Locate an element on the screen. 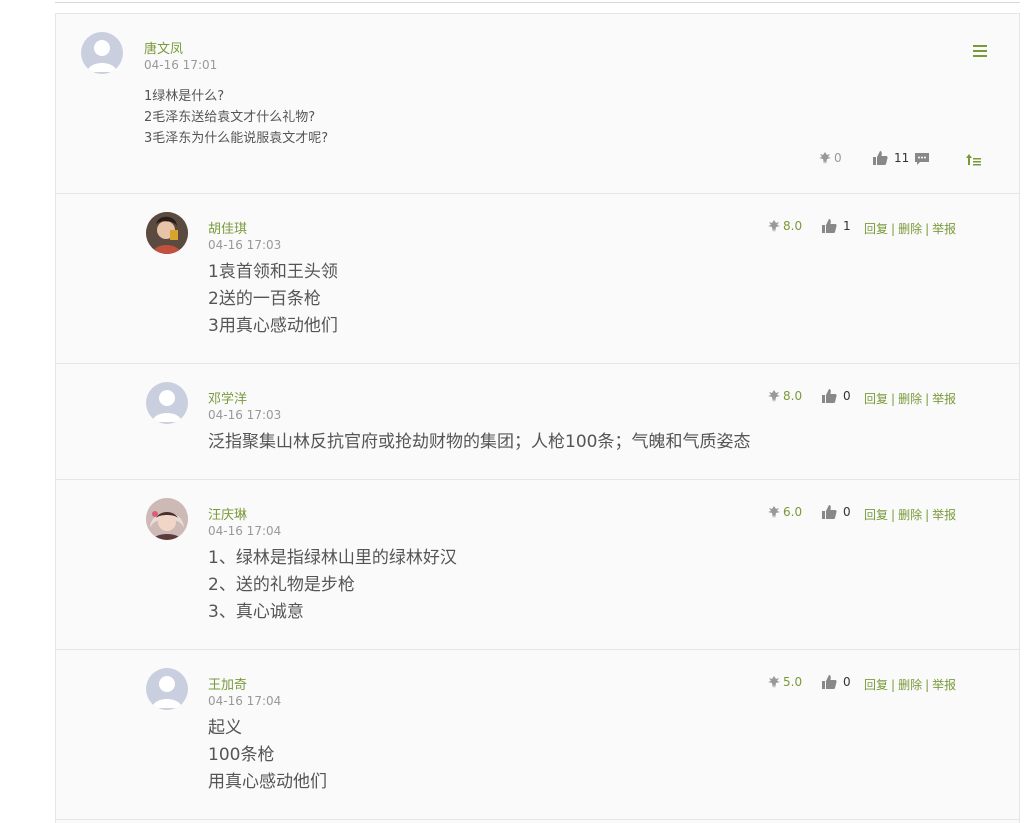 This screenshot has height=823, width=1033. reply-line: 用真心感动他们 is located at coordinates (267, 782).